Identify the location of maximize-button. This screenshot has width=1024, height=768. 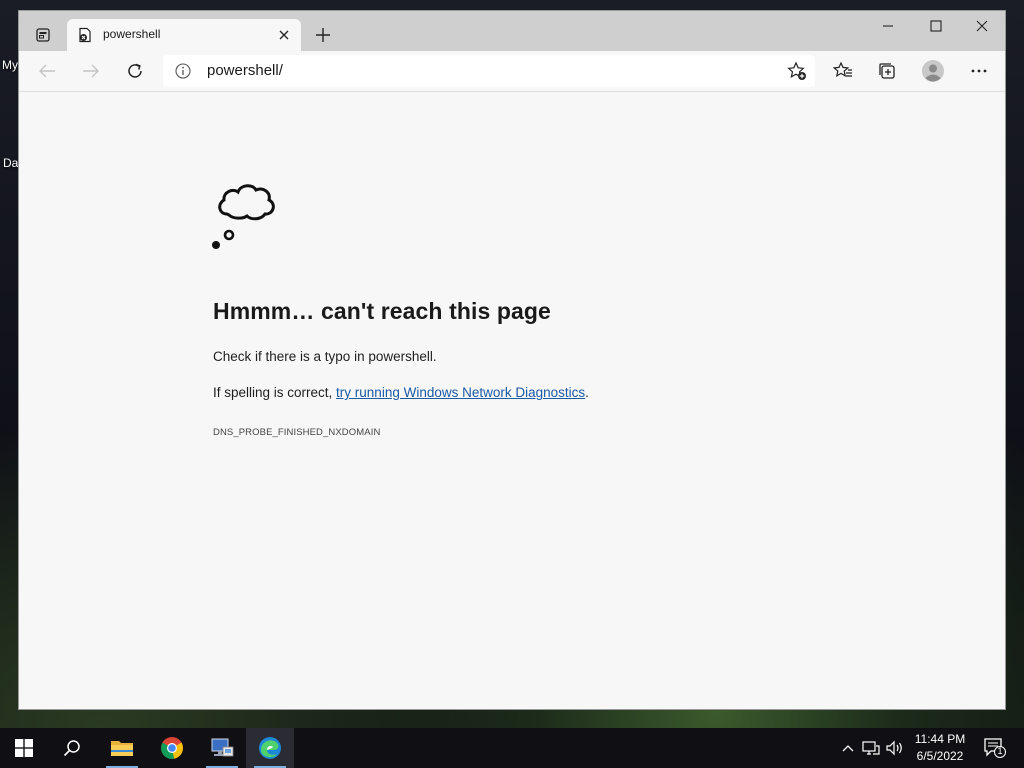
(936, 26).